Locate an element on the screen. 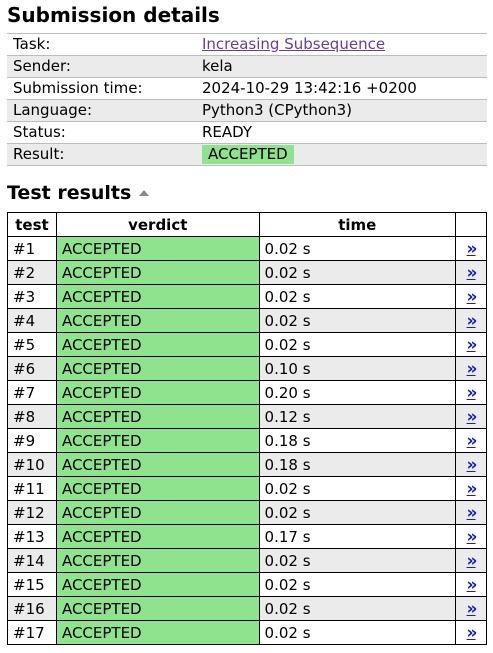 This screenshot has width=493, height=653. triangle-up-icon is located at coordinates (144, 193).